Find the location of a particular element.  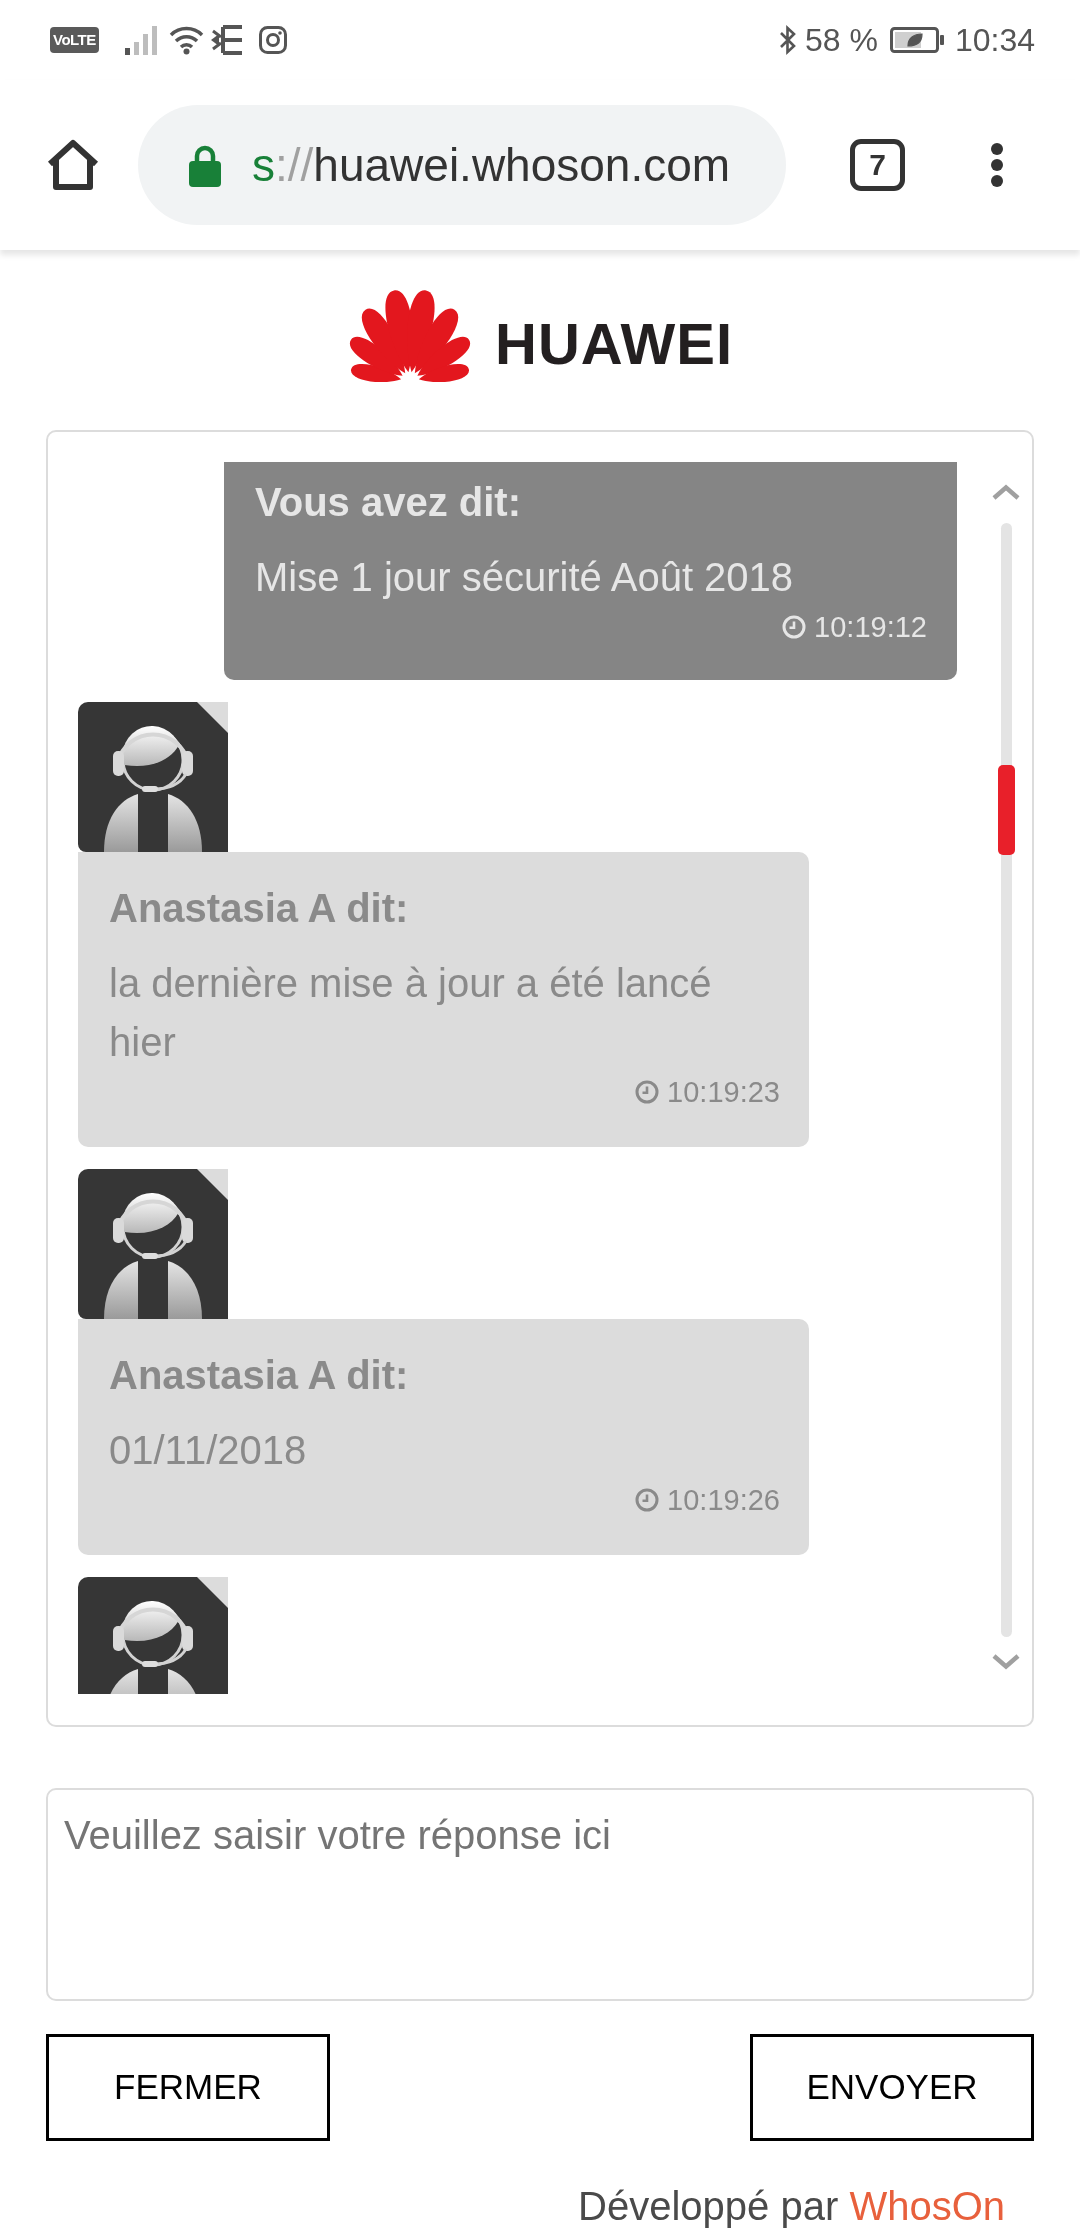

bluetooth-icon is located at coordinates (788, 40).